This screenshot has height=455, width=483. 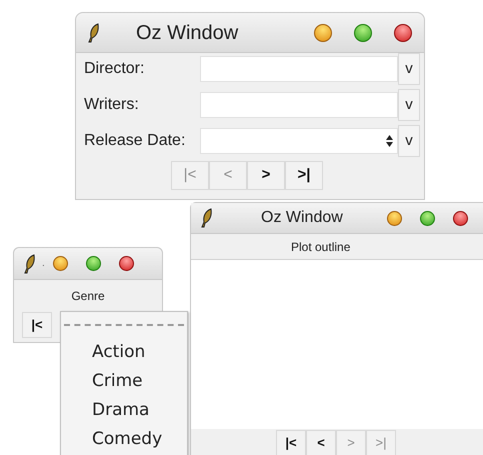 I want to click on section-heading: Plot outline, so click(x=320, y=247).